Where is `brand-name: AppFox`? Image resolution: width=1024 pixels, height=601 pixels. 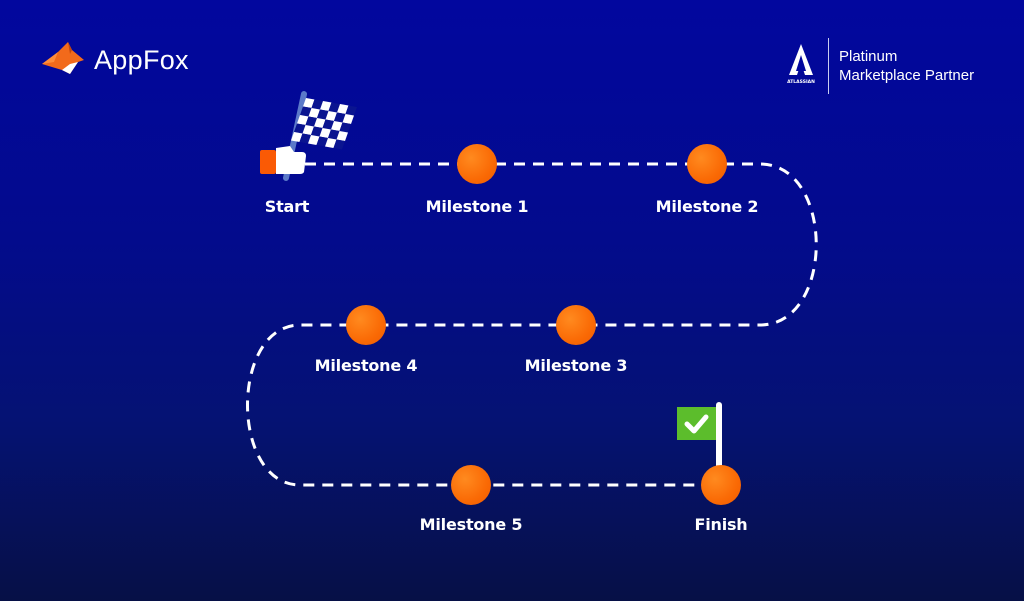
brand-name: AppFox is located at coordinates (141, 59).